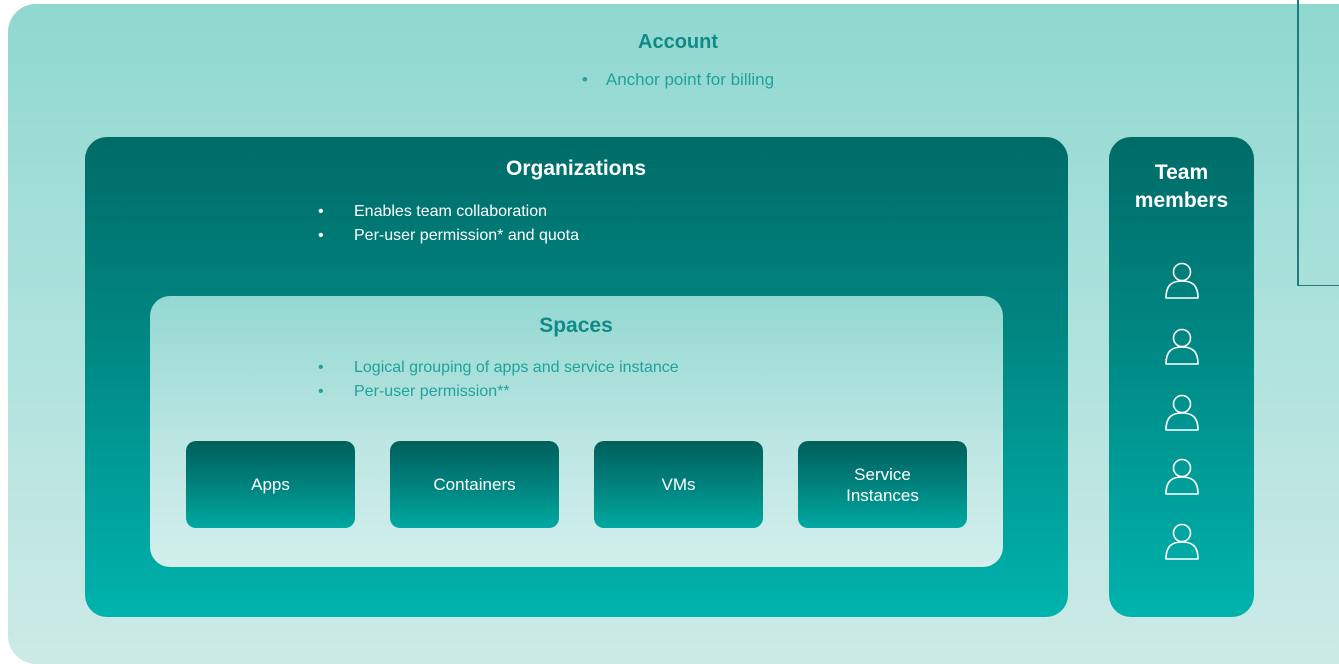 This screenshot has width=1339, height=664. I want to click on apps-label: Apps, so click(270, 484).